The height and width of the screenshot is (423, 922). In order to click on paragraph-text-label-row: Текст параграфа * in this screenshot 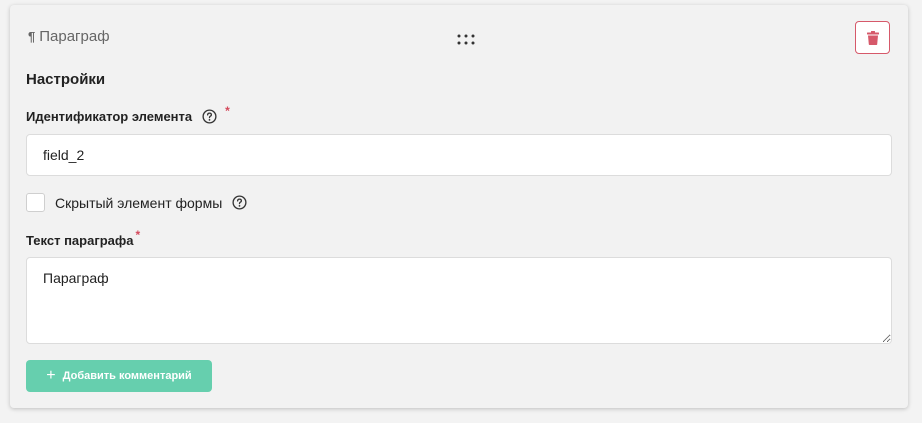, I will do `click(83, 238)`.